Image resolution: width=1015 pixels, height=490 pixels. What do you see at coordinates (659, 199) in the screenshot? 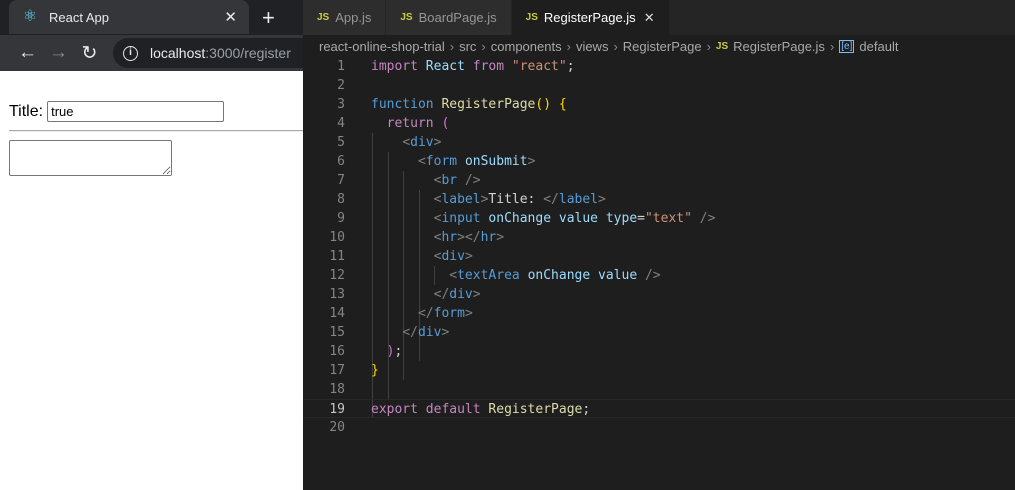
I see `code-line: 8 <label>Title: </label>` at bounding box center [659, 199].